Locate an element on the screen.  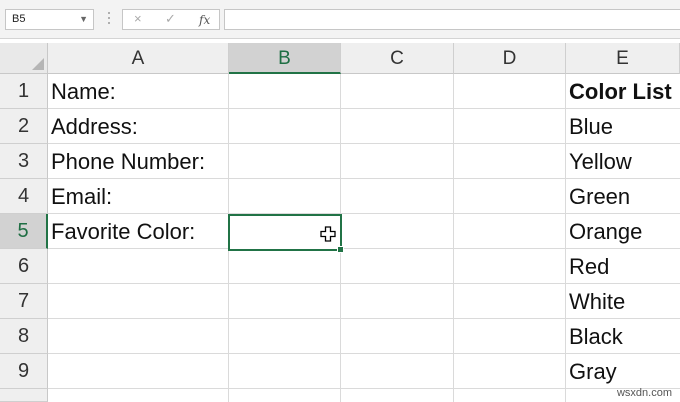
row-header-6: 6 is located at coordinates (24, 266).